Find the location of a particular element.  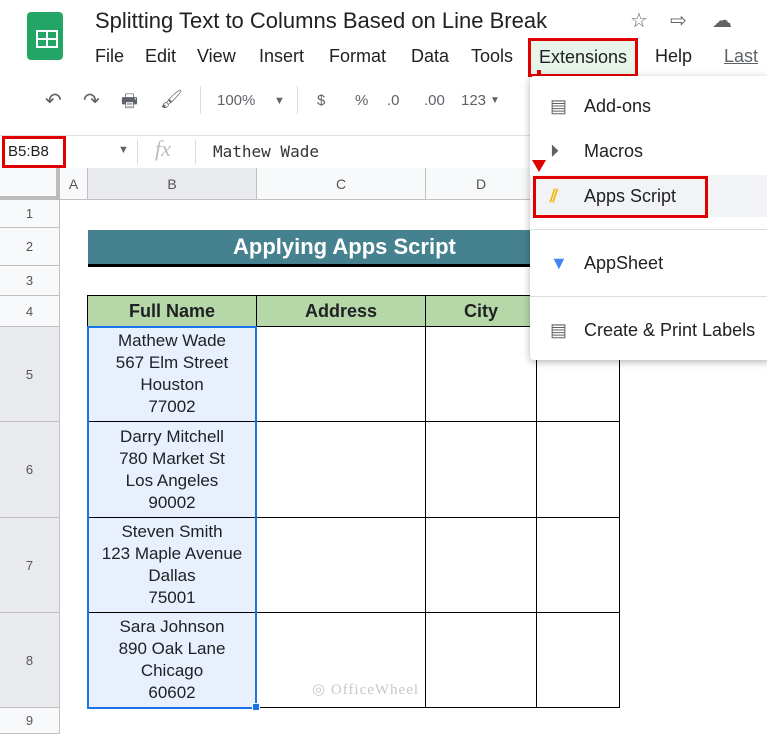

watermark: ◎ OfficeWheel is located at coordinates (366, 690).